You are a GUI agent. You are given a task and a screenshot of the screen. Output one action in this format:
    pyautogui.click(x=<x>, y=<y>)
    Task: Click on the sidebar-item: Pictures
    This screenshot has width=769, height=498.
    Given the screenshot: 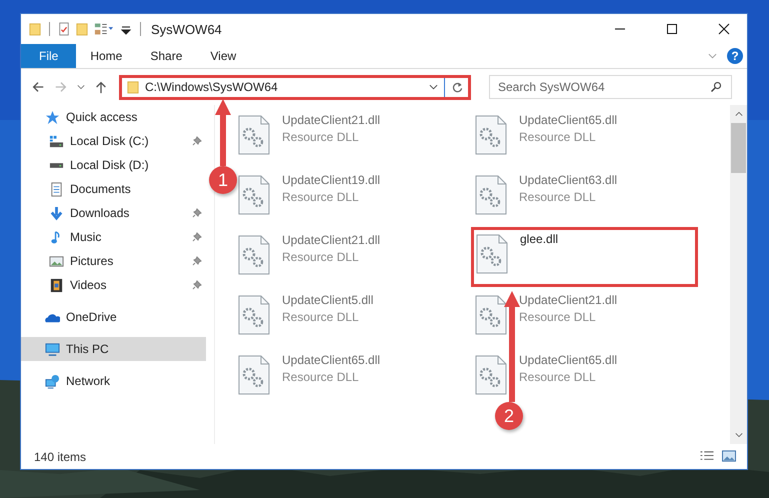 What is the action you would take?
    pyautogui.click(x=113, y=261)
    